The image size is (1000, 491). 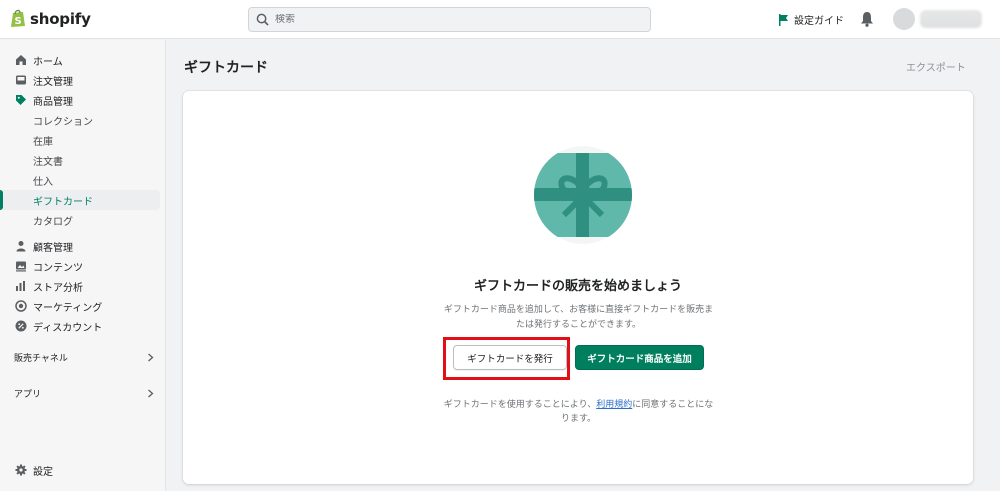 What do you see at coordinates (63, 202) in the screenshot?
I see `sidebar-item-label: ギフトカード` at bounding box center [63, 202].